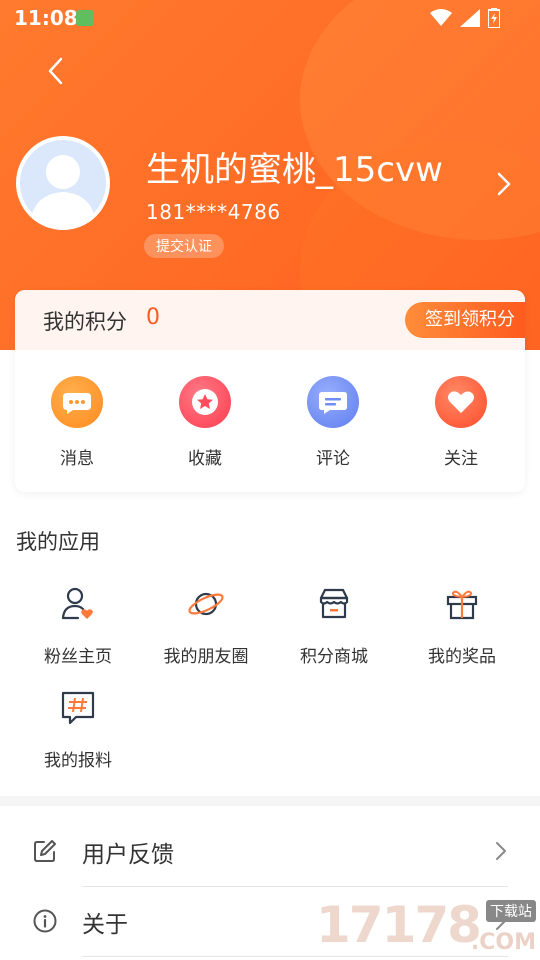  I want to click on section-divider, so click(270, 801).